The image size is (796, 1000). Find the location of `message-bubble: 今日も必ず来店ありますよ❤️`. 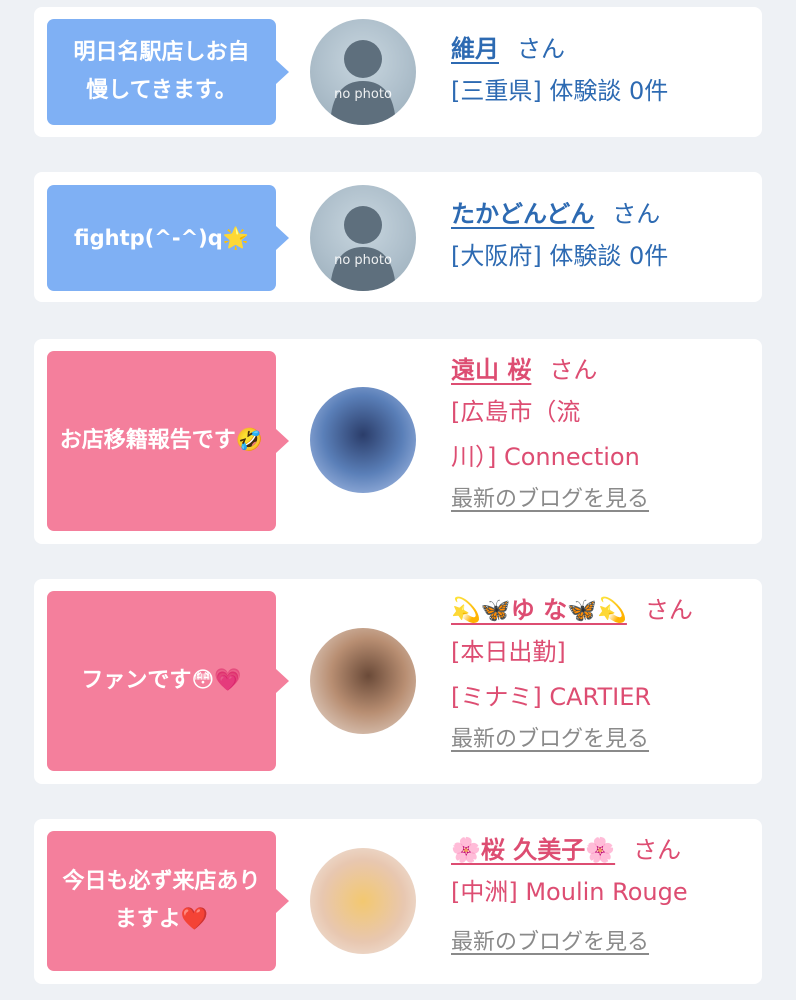

message-bubble: 今日も必ず来店ありますよ❤️ is located at coordinates (168, 901).